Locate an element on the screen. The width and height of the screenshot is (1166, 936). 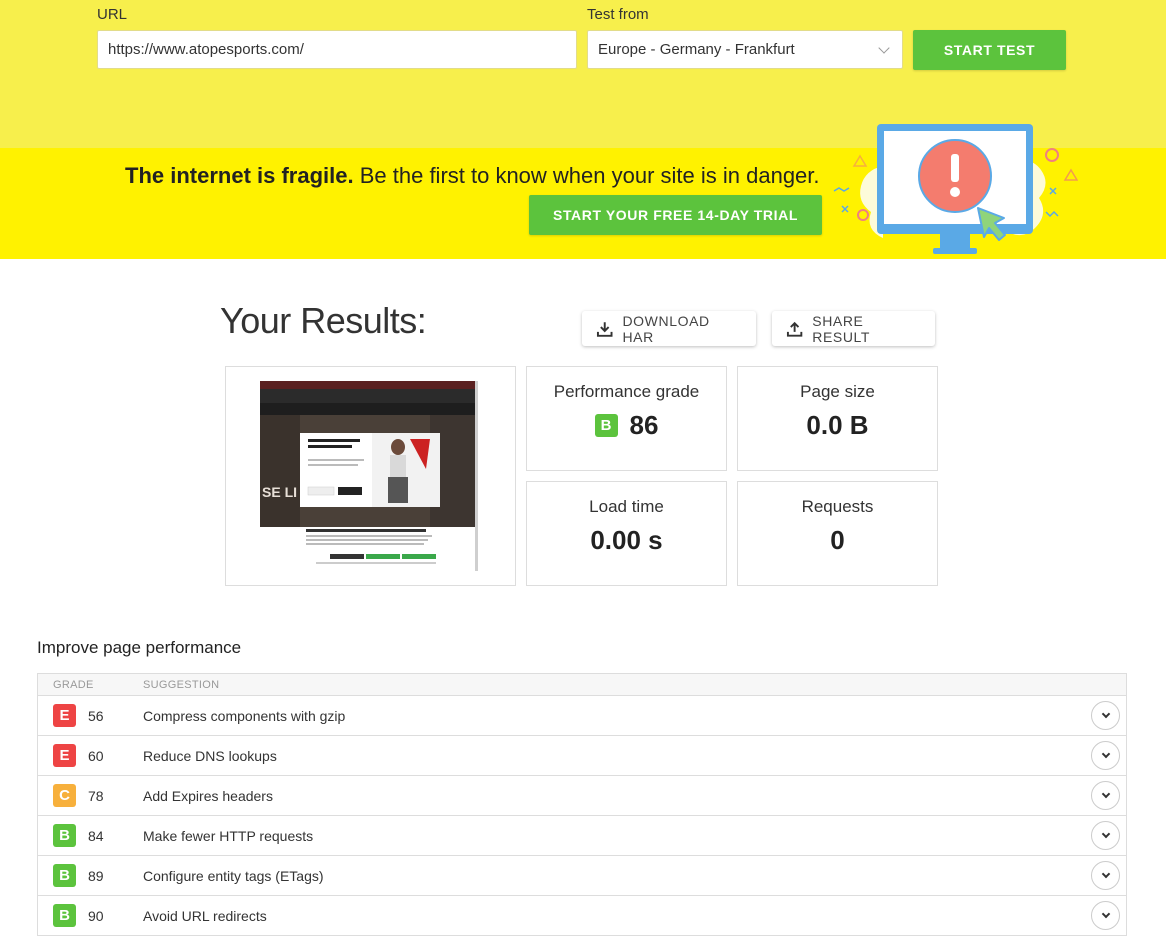
performance-grade-card: Performance grade B 86 is located at coordinates (626, 418).